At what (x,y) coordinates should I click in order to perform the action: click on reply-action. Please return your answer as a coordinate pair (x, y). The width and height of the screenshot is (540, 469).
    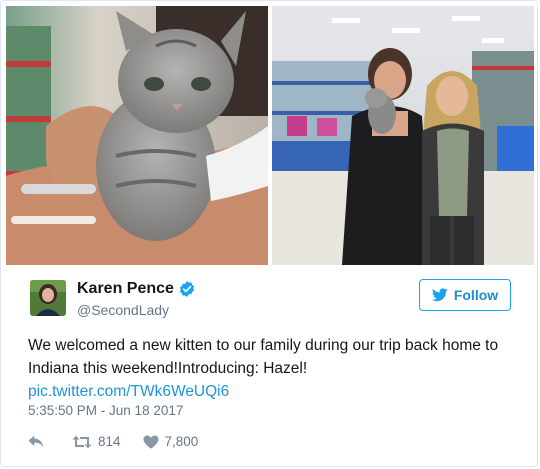
    Looking at the image, I should click on (39, 442).